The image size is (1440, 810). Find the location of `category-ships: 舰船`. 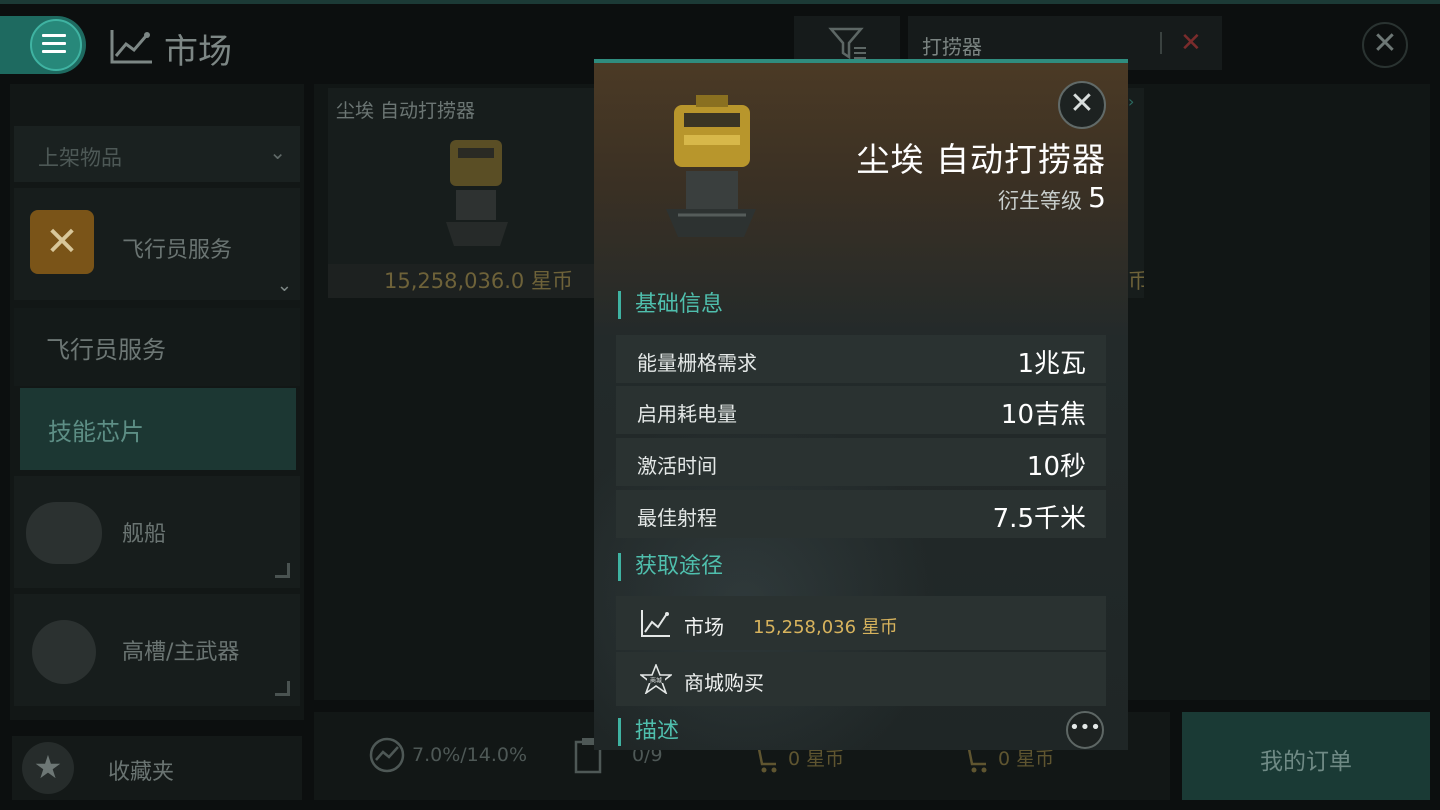

category-ships: 舰船 is located at coordinates (157, 532).